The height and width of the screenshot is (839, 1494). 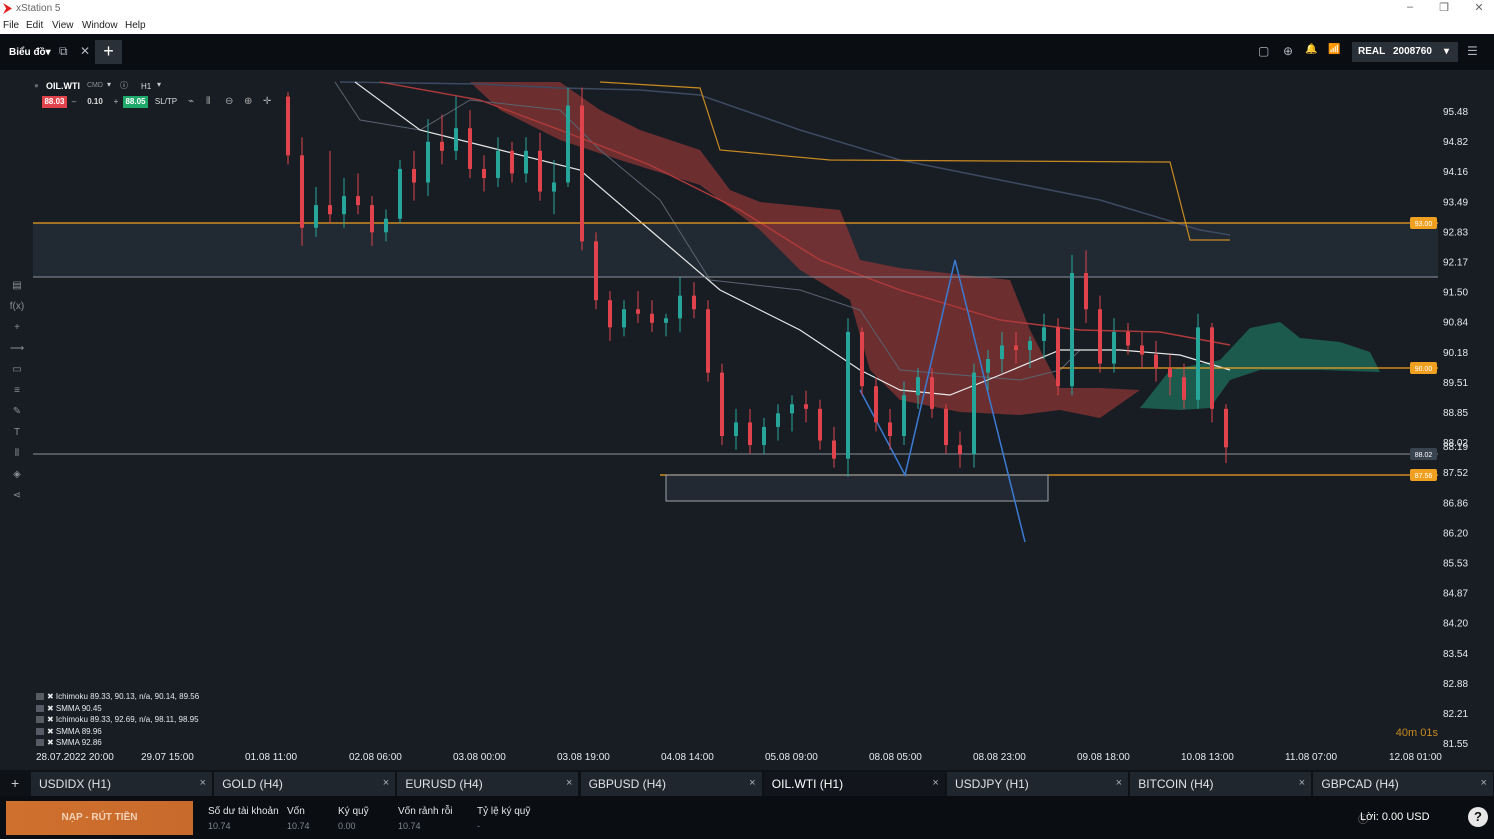 I want to click on buy-button: 88.05, so click(x=135, y=102).